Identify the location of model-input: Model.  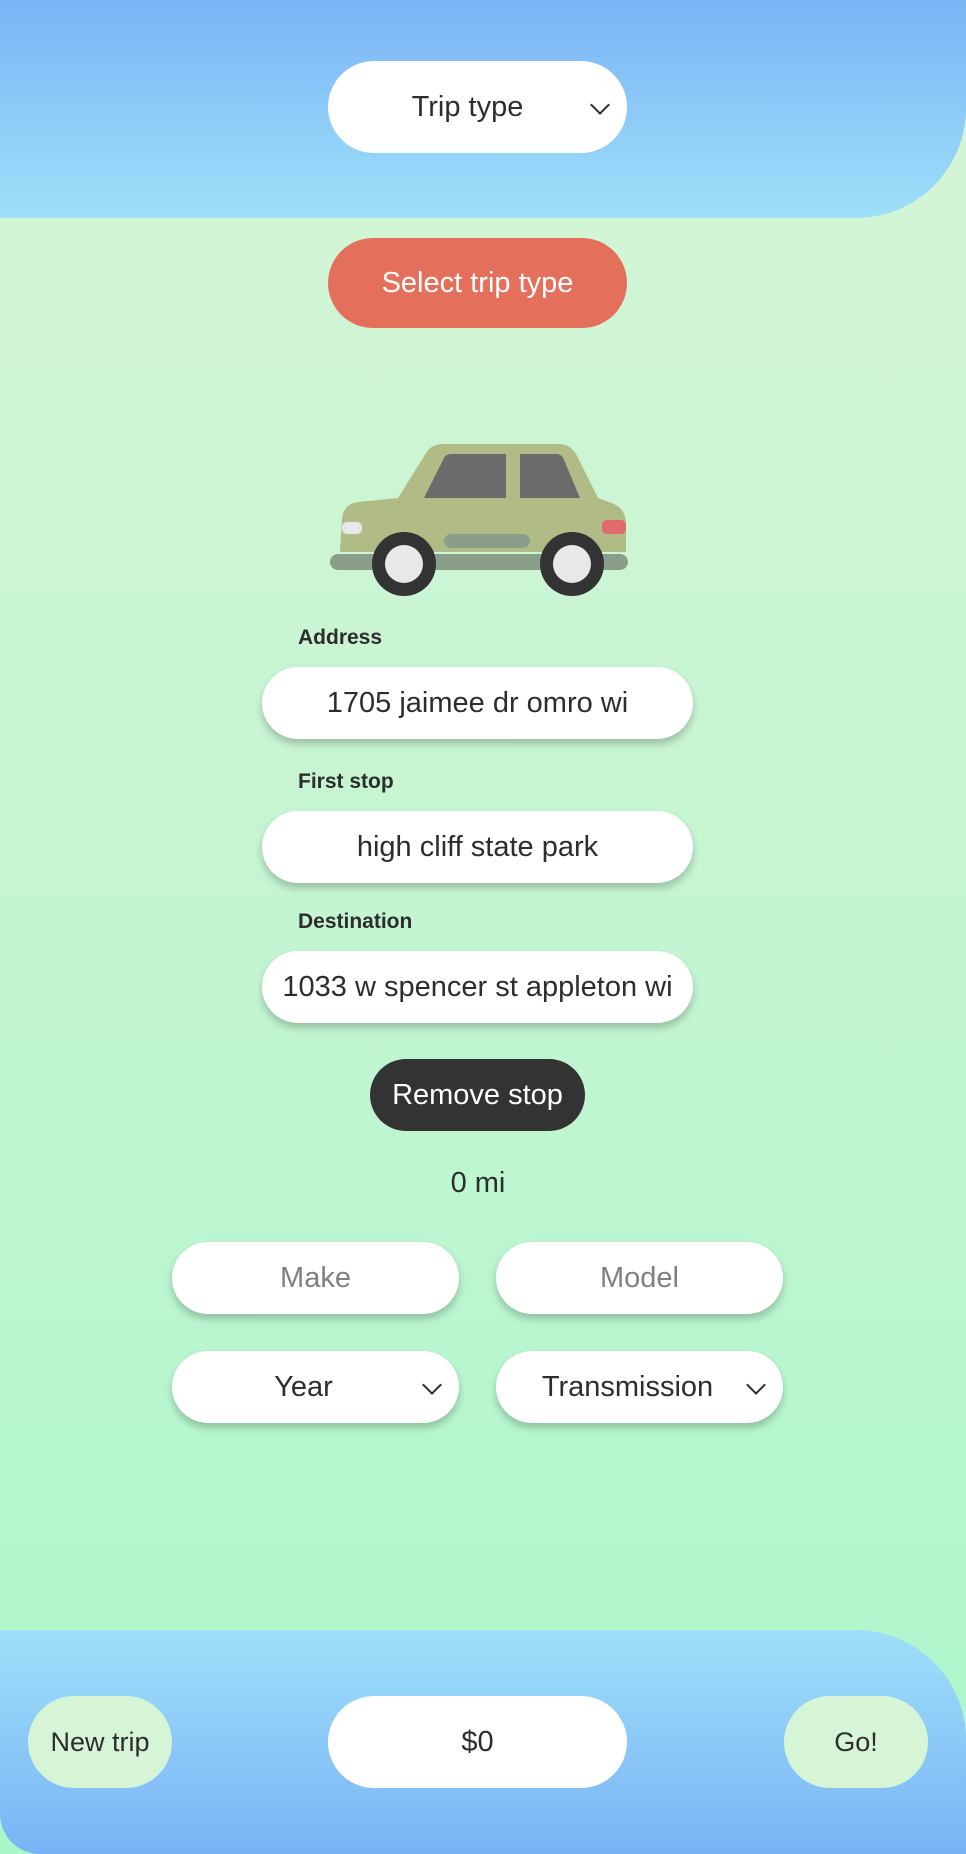
(639, 1278).